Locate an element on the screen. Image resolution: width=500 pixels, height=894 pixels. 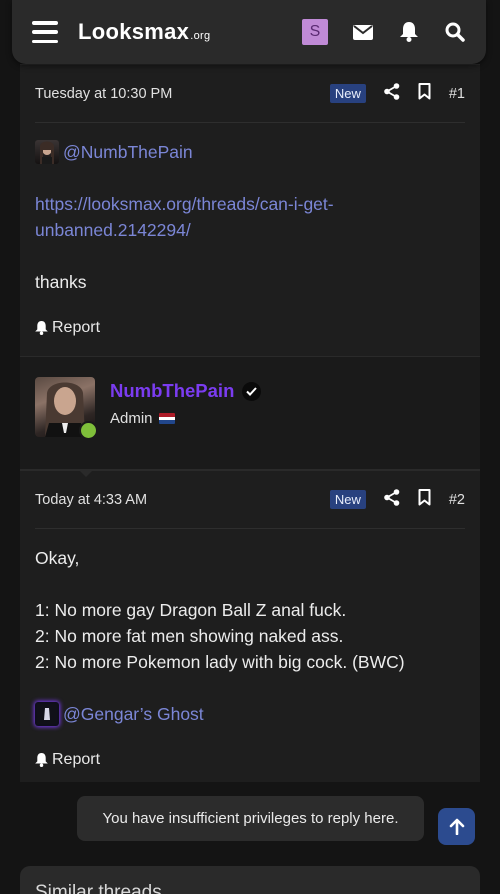
netherlands-flag-icon is located at coordinates (166, 418).